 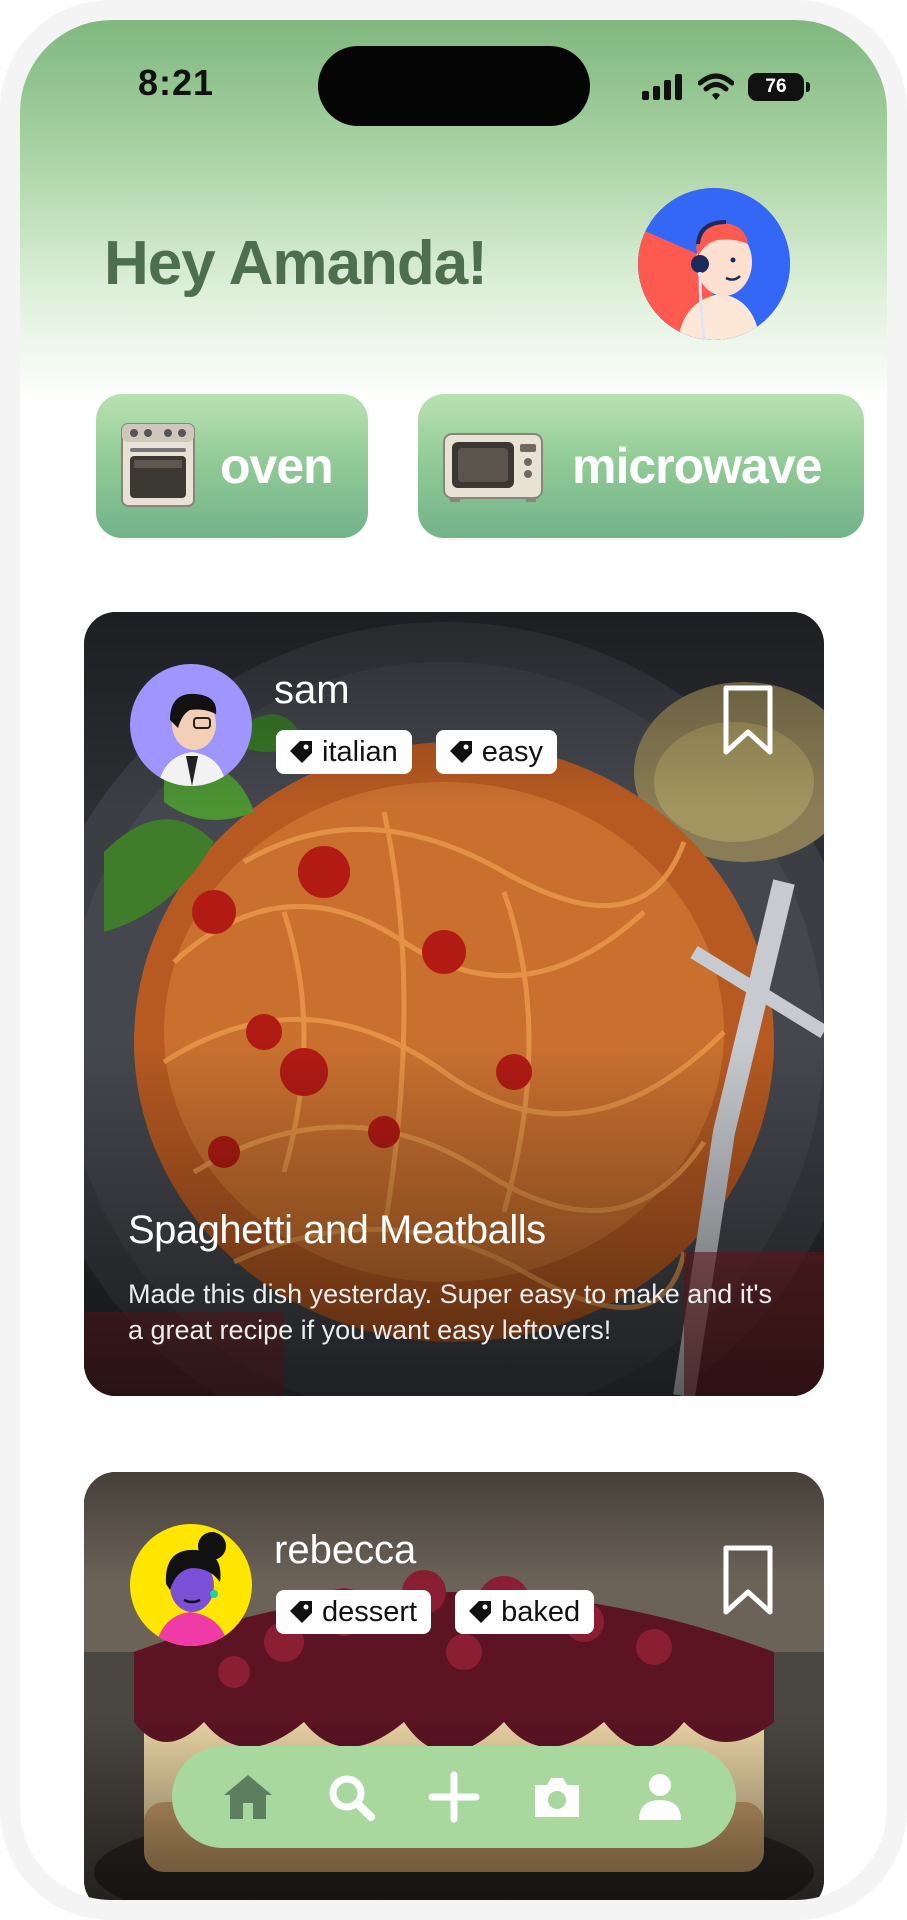 I want to click on search-icon, so click(x=352, y=1798).